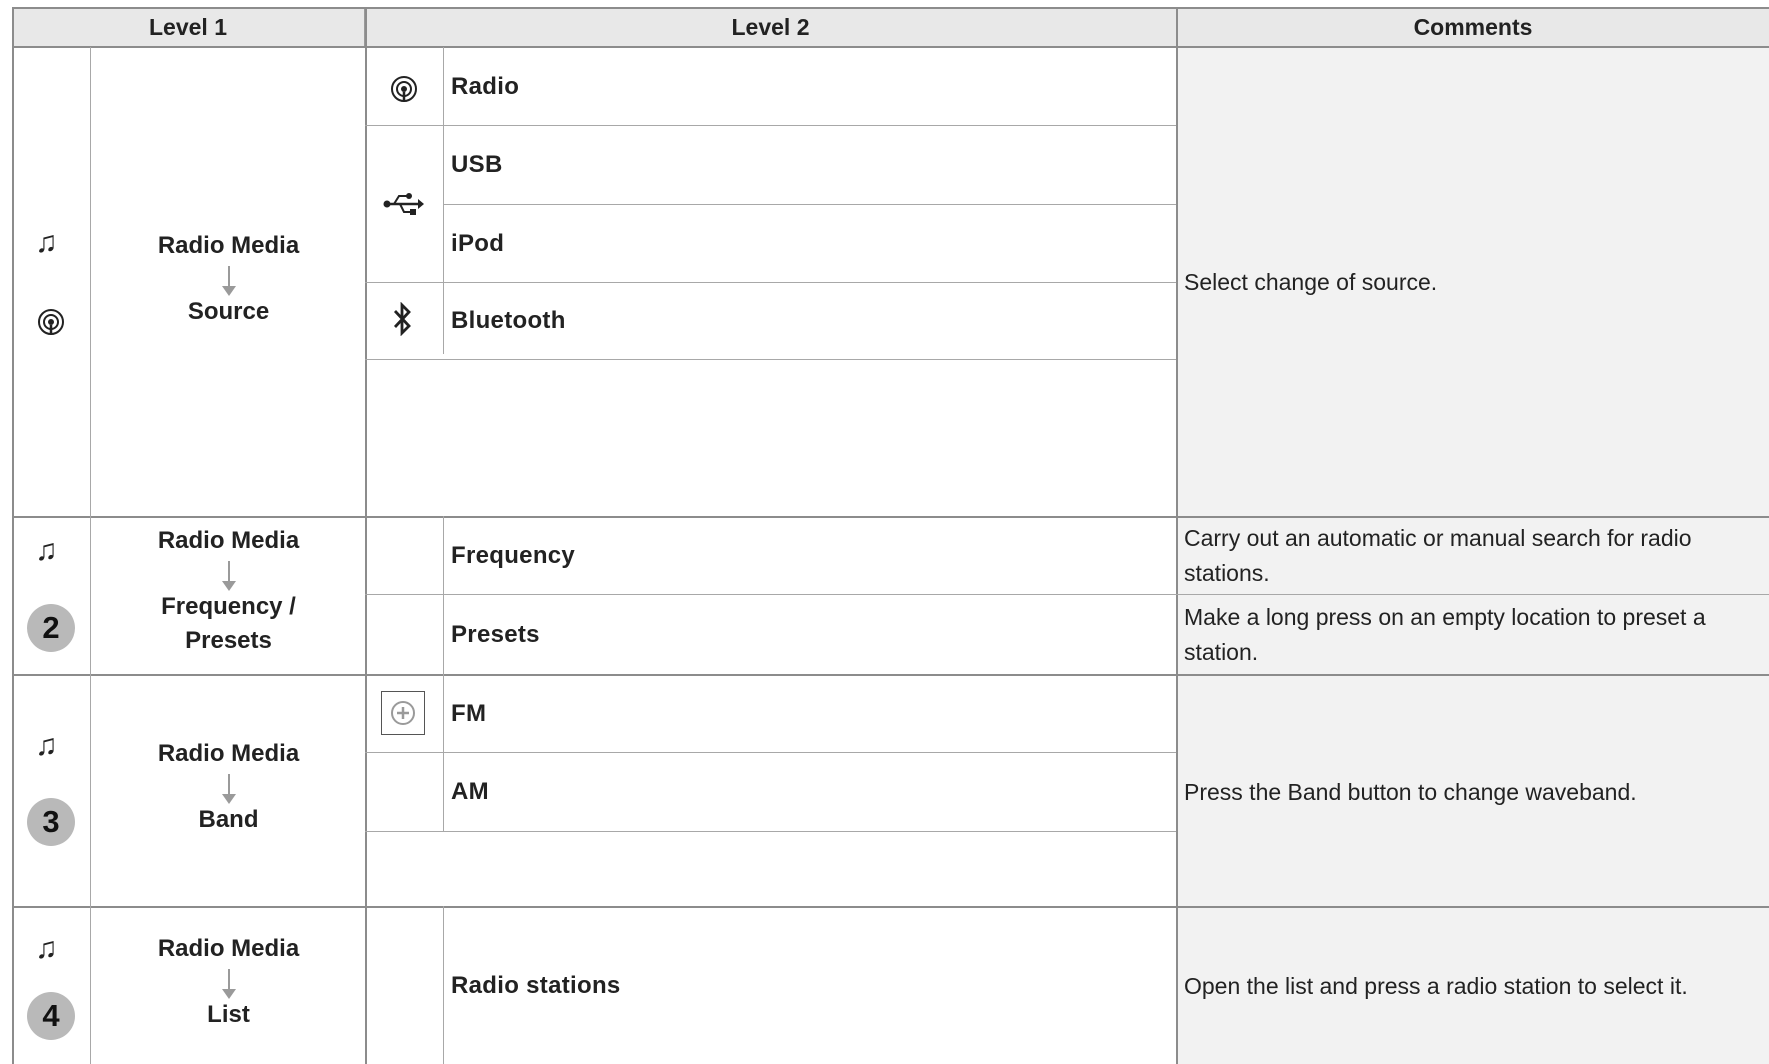  I want to click on level1-source: Radio Media Source, so click(228, 279).